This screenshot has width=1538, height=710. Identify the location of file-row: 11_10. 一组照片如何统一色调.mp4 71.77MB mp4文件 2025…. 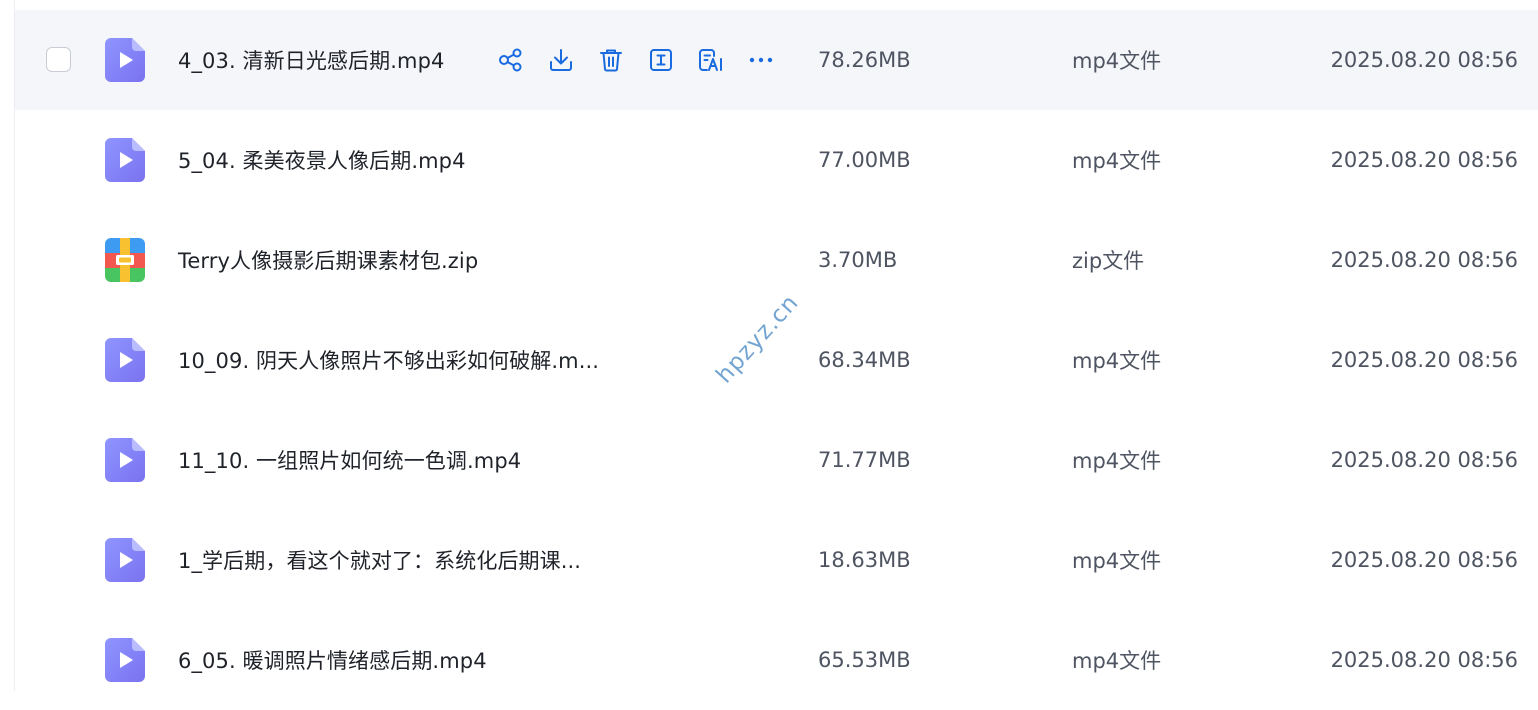
(776, 460).